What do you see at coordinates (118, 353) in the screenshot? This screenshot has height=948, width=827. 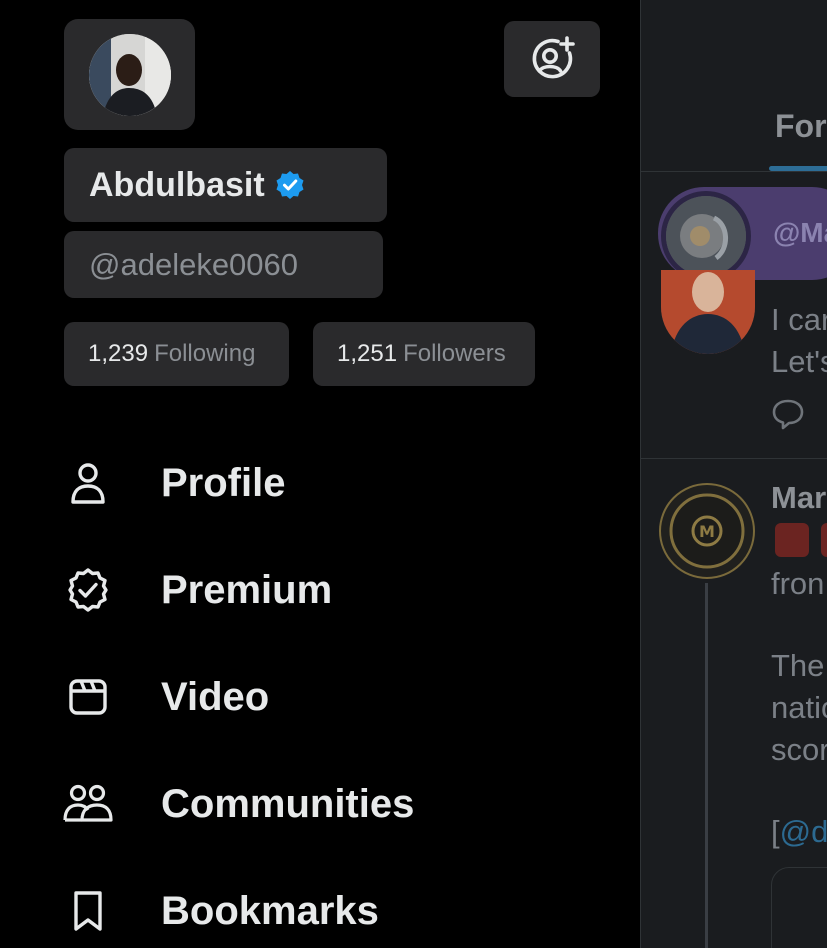 I see `following-count: 1,239` at bounding box center [118, 353].